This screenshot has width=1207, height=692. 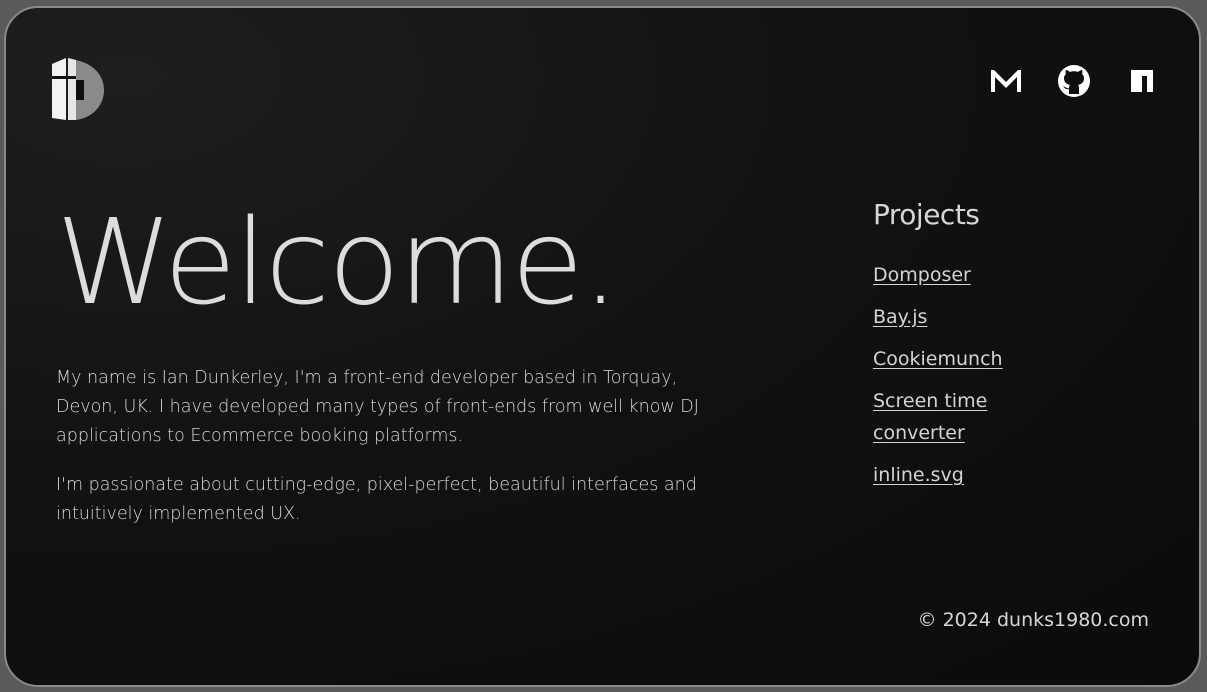 What do you see at coordinates (918, 475) in the screenshot?
I see `project-link-inline-svg: inline.svg` at bounding box center [918, 475].